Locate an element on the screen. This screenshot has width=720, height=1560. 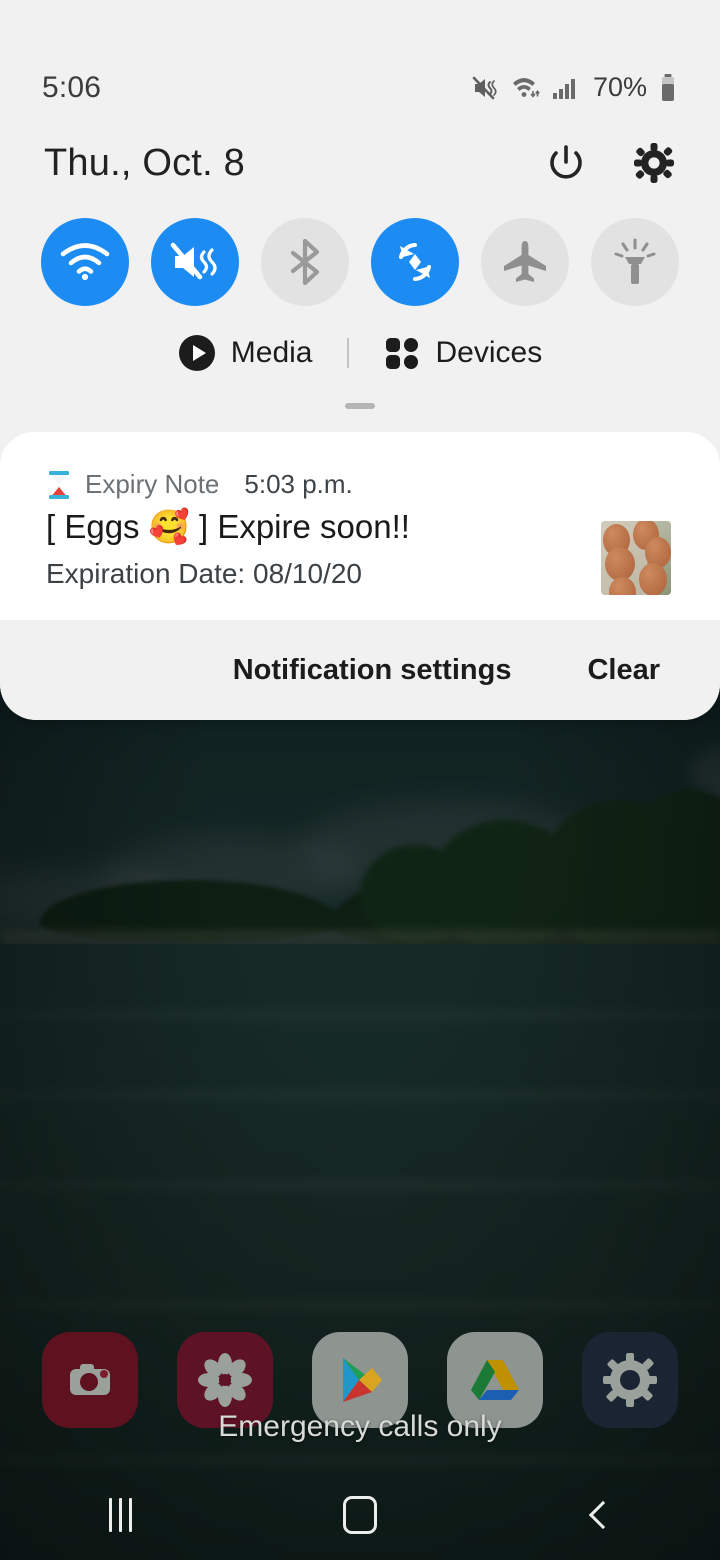
home-button is located at coordinates (360, 1515).